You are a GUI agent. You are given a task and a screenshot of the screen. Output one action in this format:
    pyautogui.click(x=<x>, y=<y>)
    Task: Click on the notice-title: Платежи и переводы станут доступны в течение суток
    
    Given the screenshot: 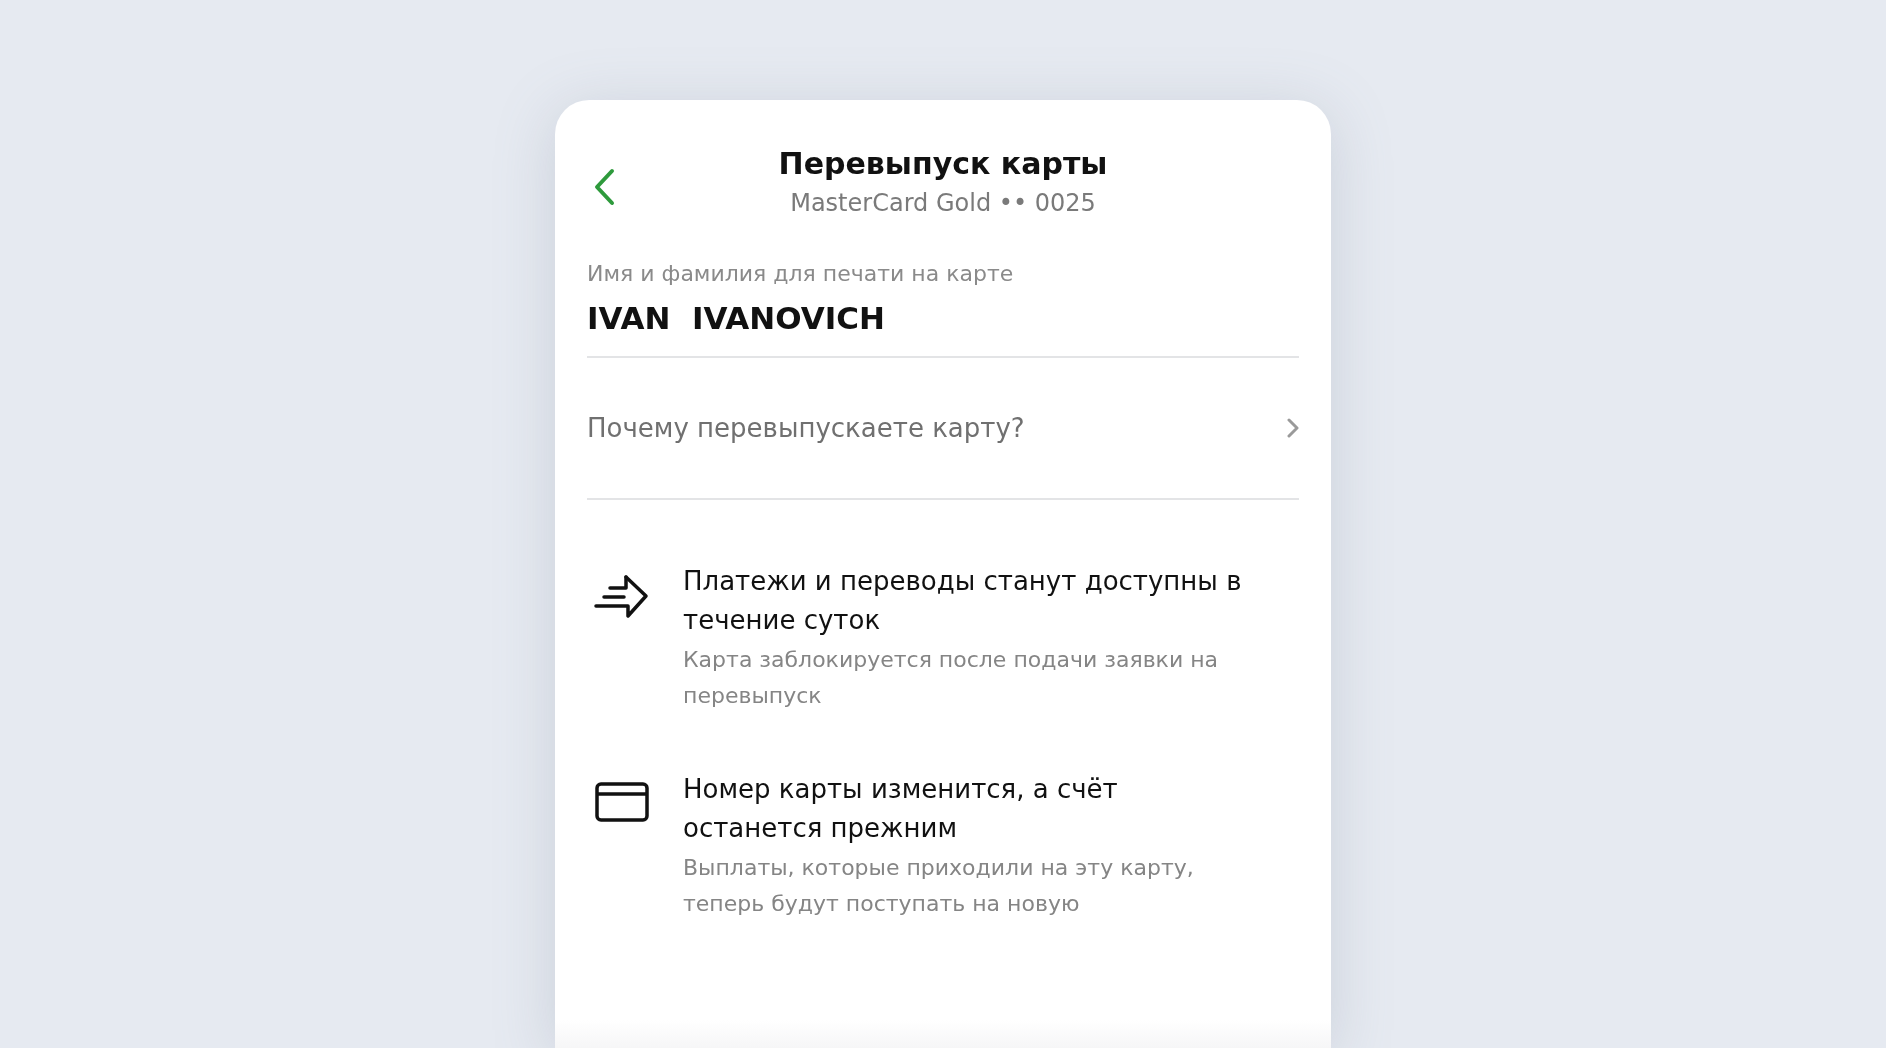 What is the action you would take?
    pyautogui.click(x=963, y=601)
    